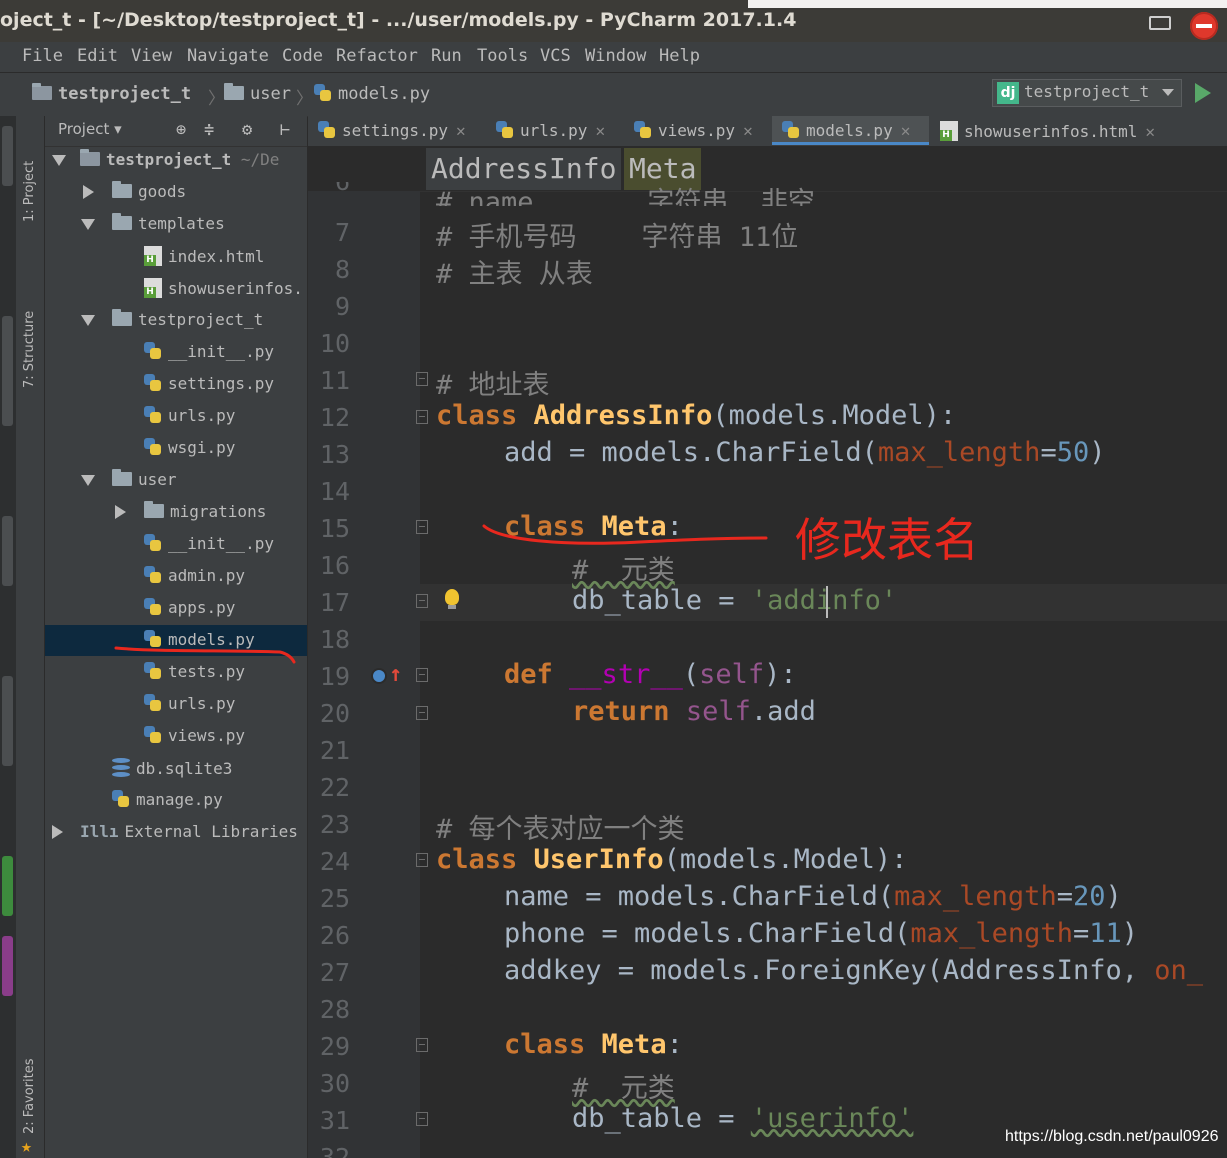 This screenshot has width=1227, height=1158. I want to click on annotation-strokes, so click(441, 594).